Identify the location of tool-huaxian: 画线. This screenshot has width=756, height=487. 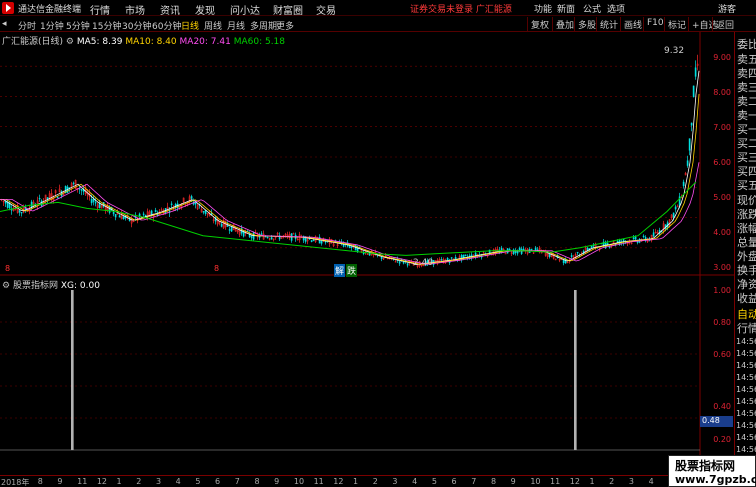
(632, 24).